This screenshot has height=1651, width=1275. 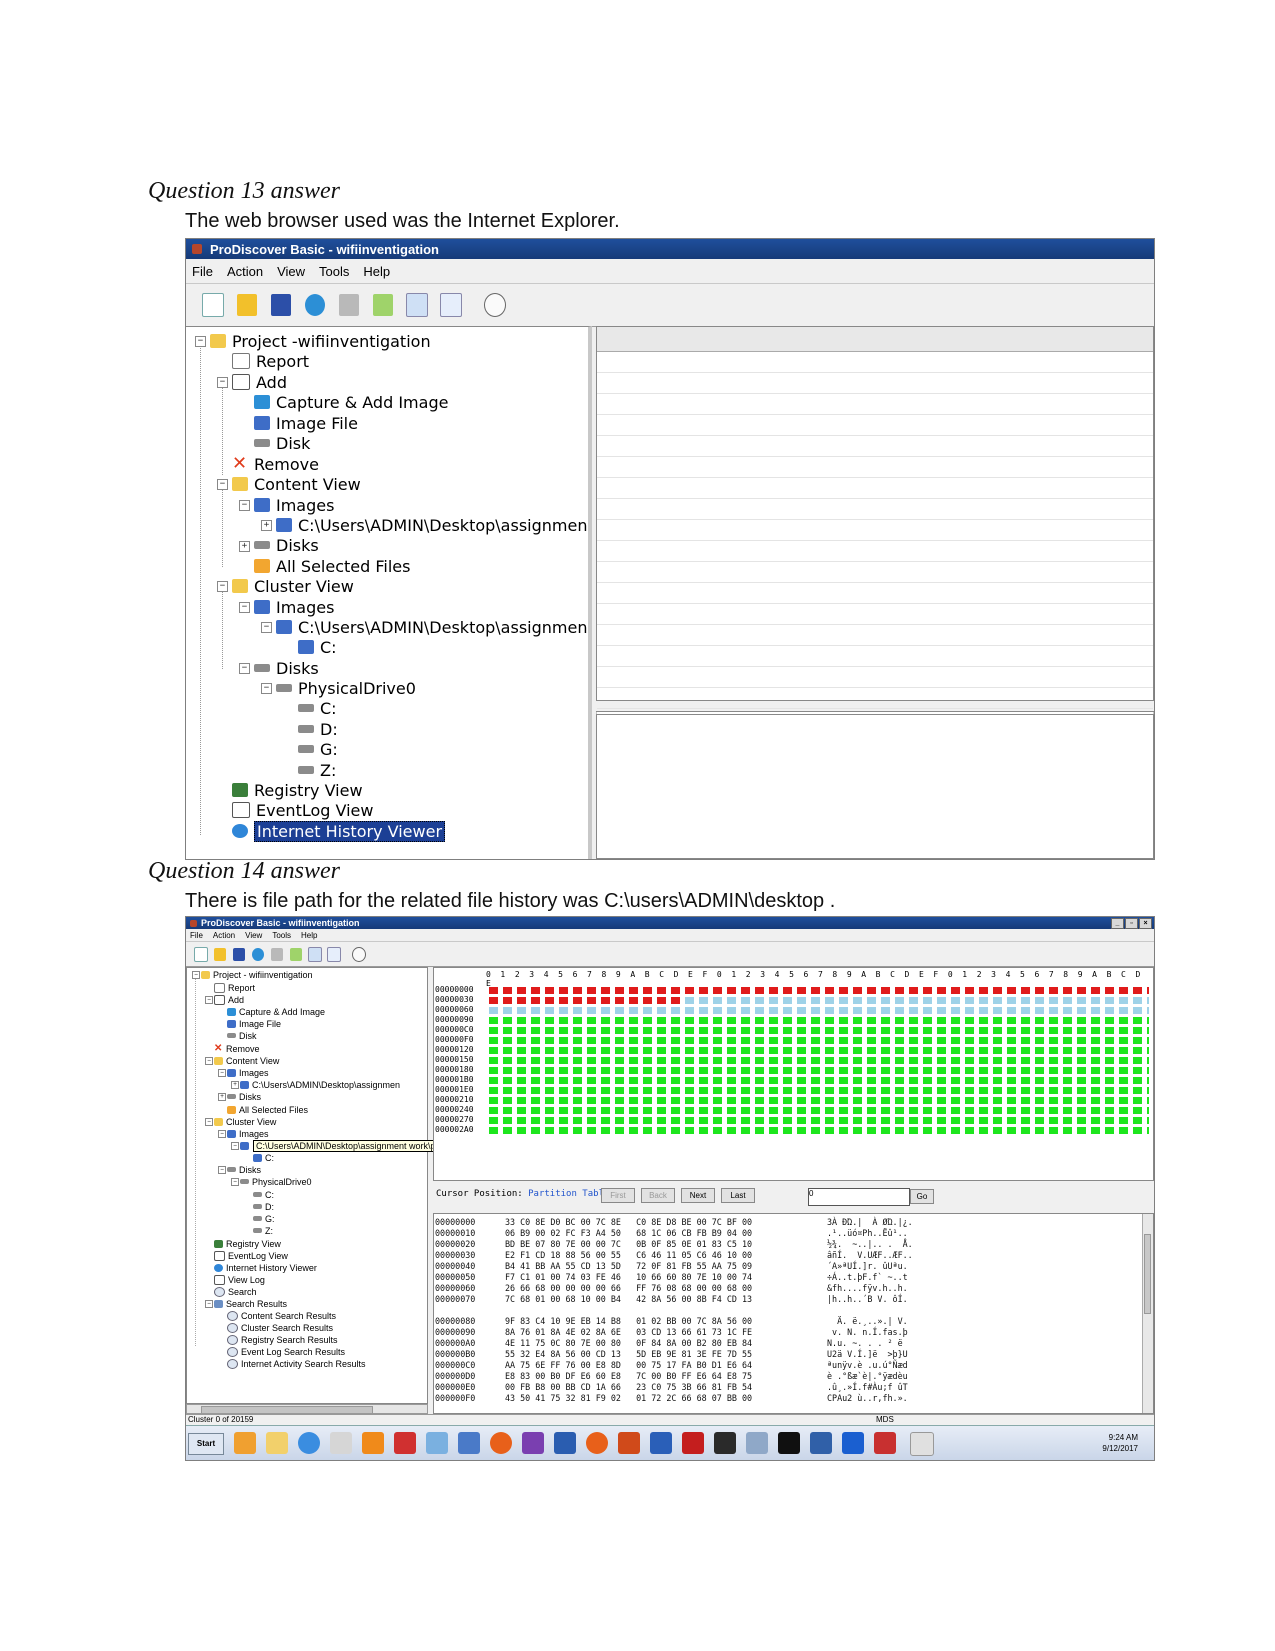 I want to click on tree-node-cluster-search-results: Cluster Search Results, so click(x=280, y=1327).